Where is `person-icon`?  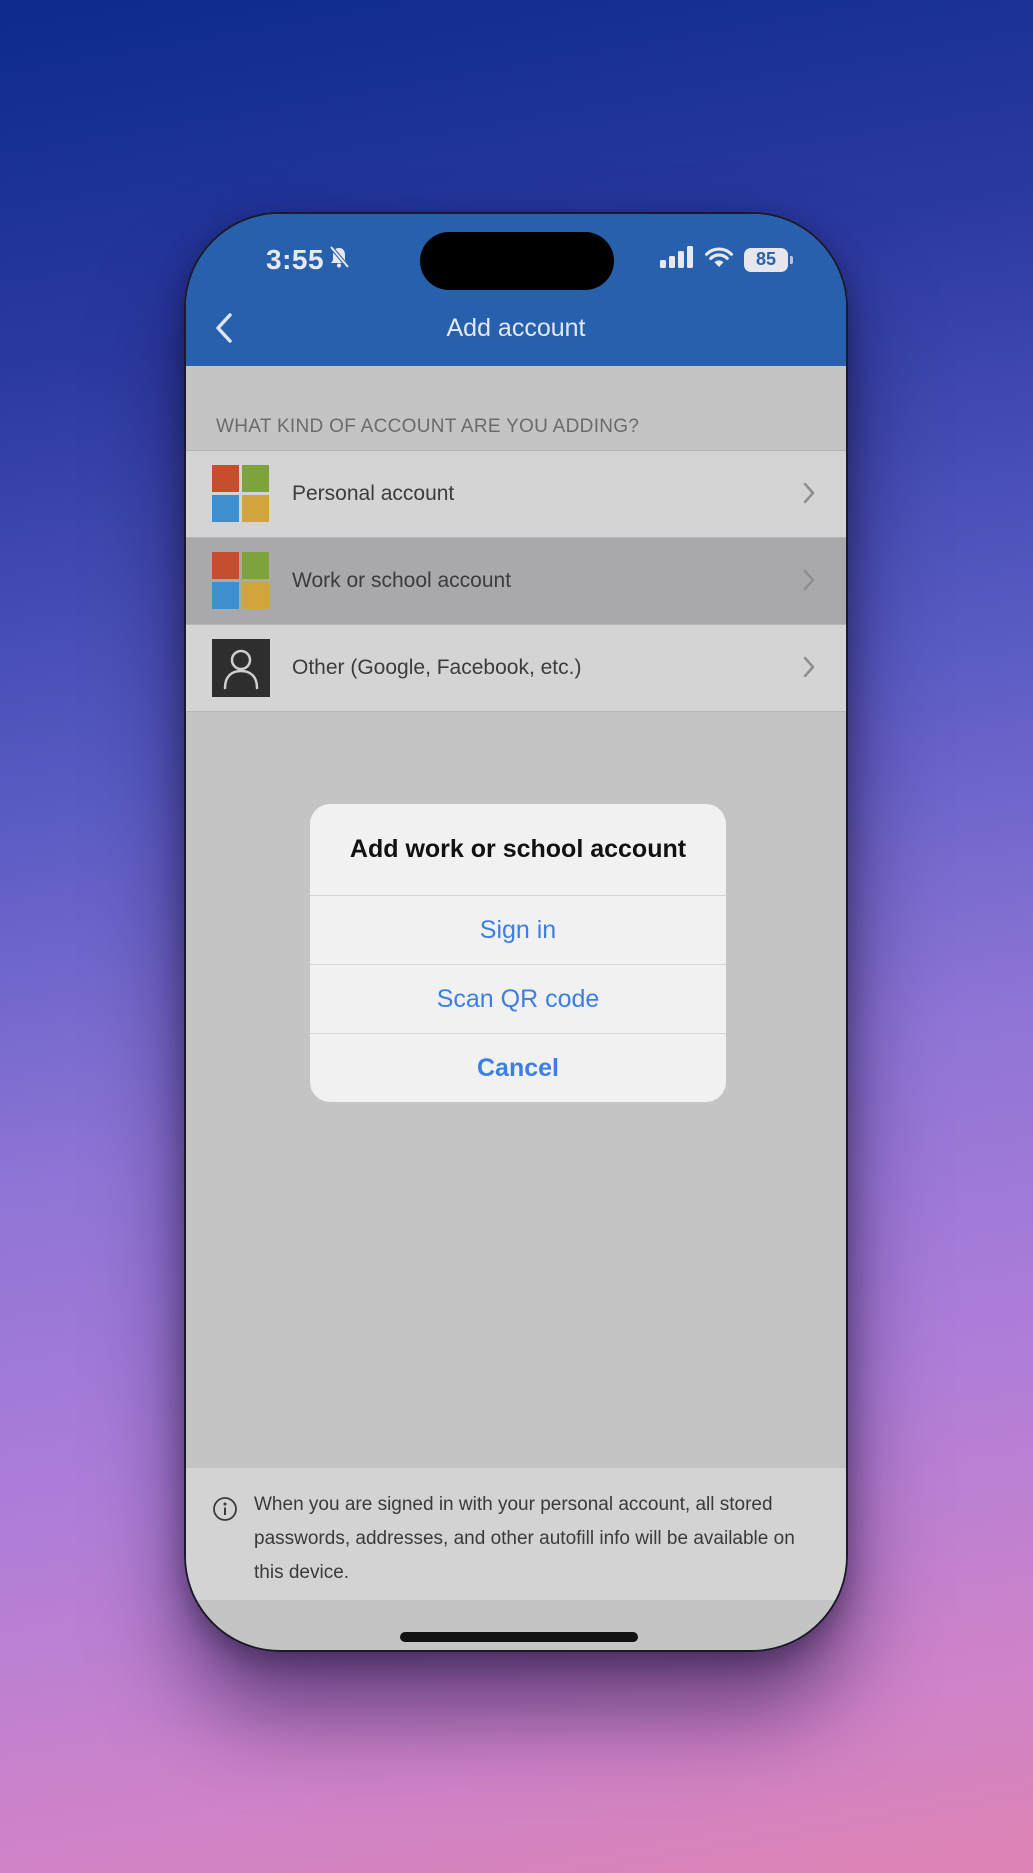 person-icon is located at coordinates (241, 668).